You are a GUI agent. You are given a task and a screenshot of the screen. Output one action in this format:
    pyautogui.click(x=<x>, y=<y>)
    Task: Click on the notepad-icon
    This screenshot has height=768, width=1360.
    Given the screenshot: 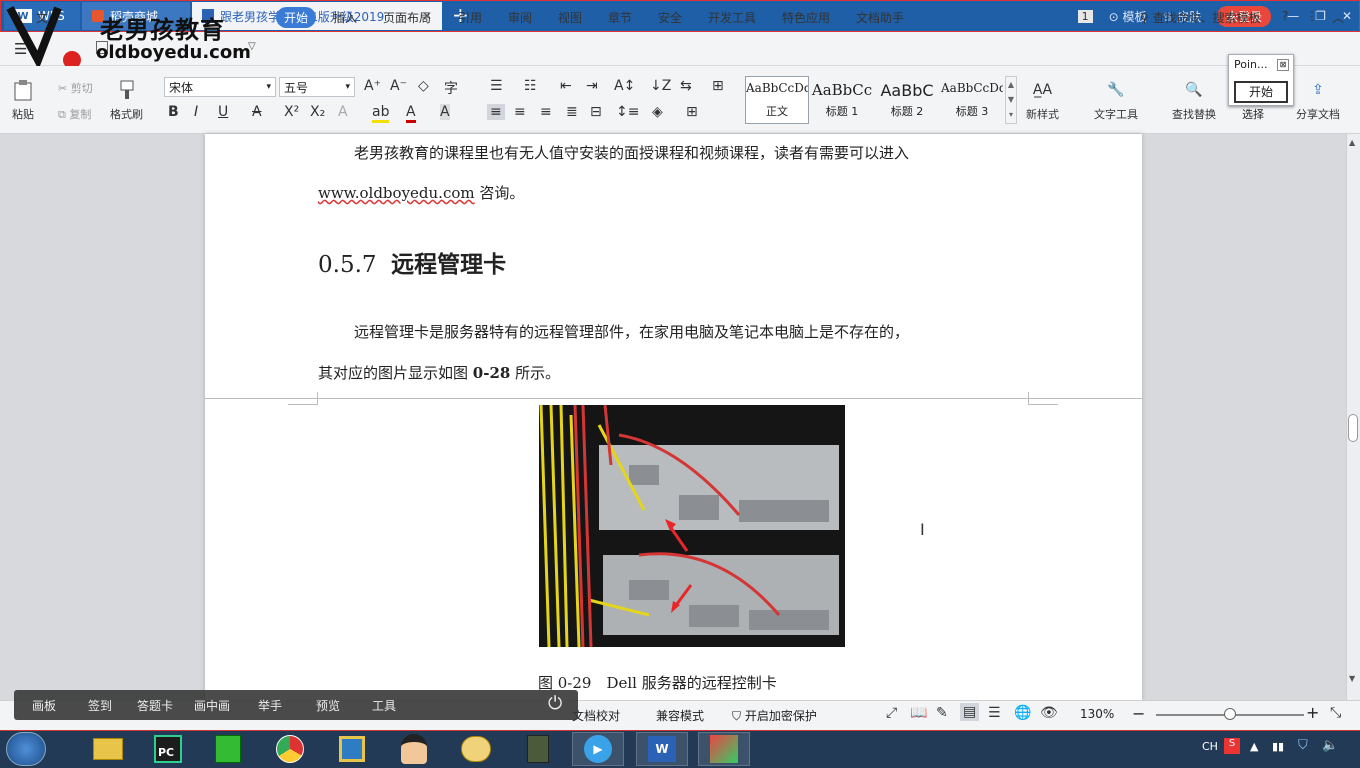 What is the action you would take?
    pyautogui.click(x=228, y=749)
    